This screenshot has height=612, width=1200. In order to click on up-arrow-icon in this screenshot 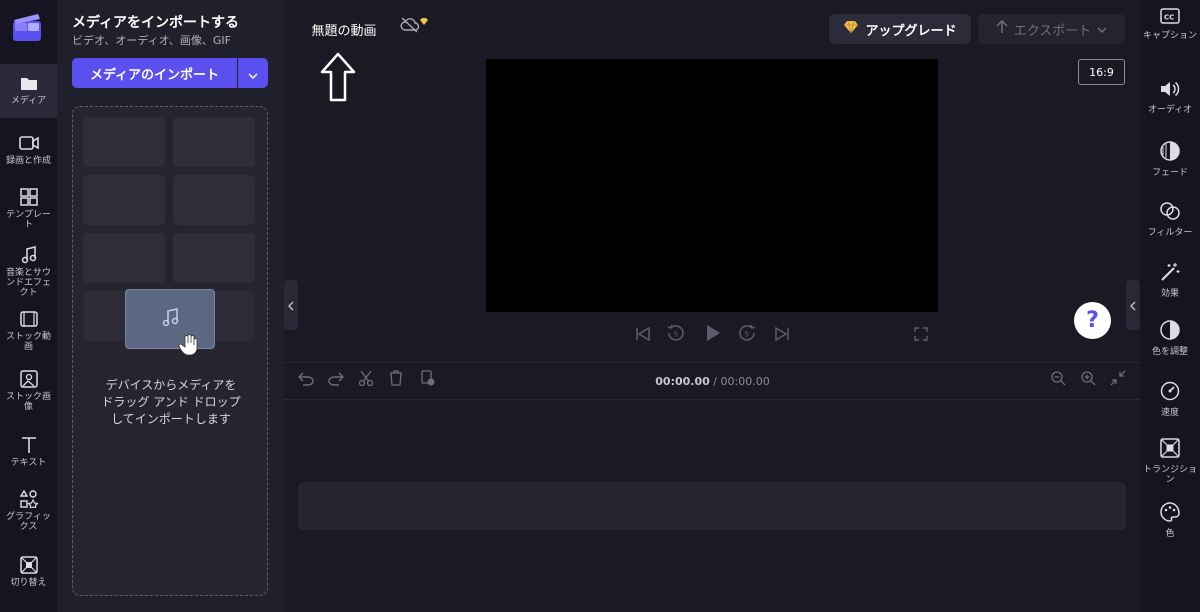, I will do `click(338, 79)`.